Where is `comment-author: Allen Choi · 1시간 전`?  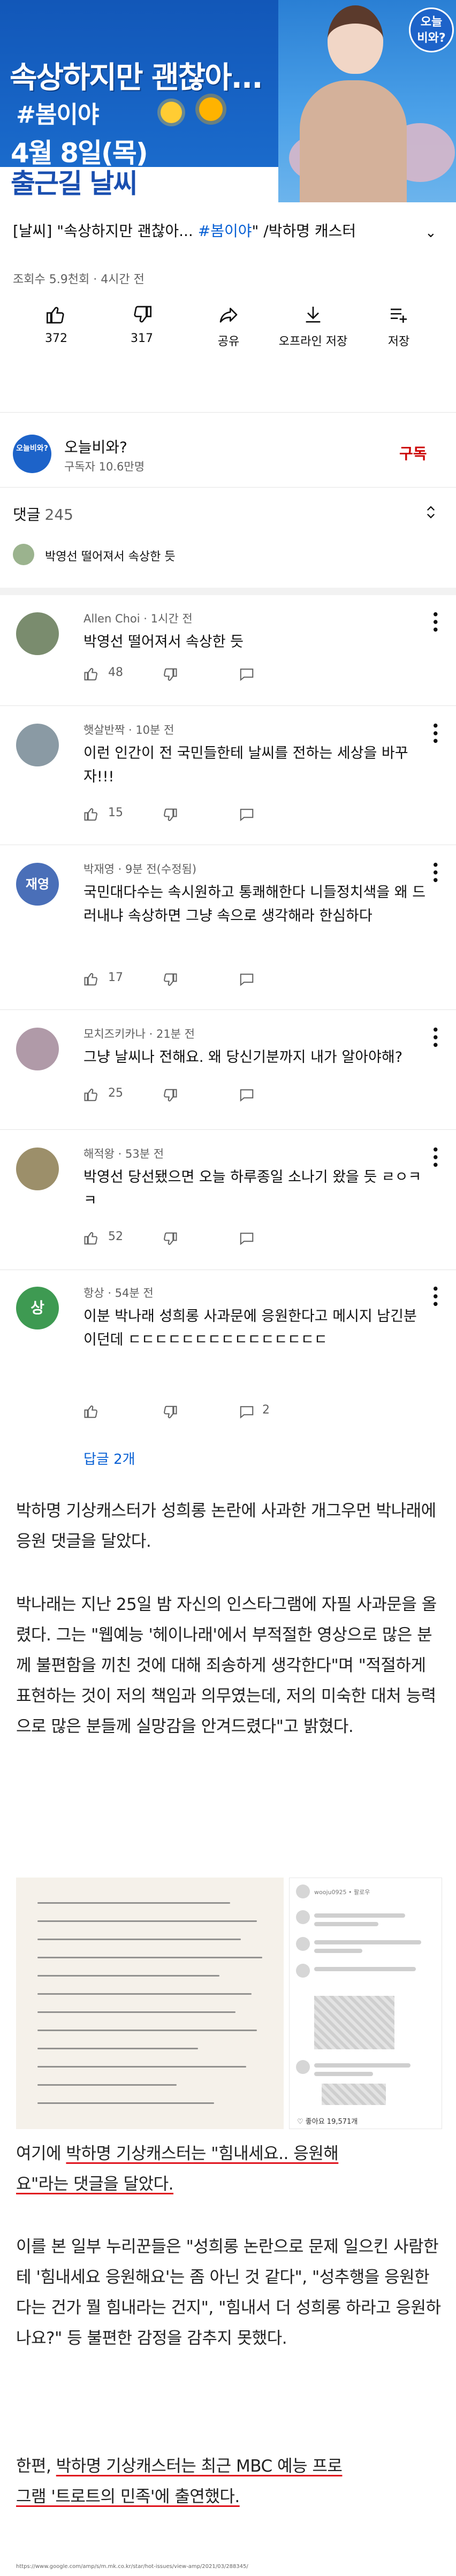 comment-author: Allen Choi · 1시간 전 is located at coordinates (138, 618).